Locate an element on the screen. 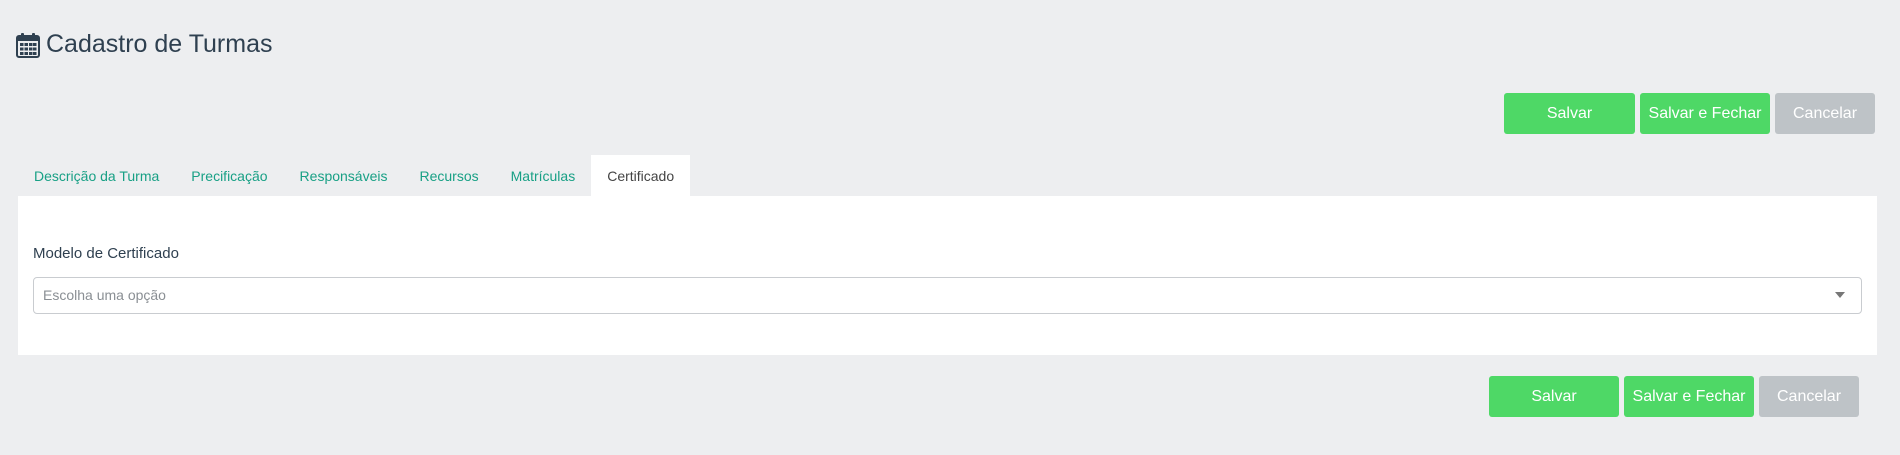 Image resolution: width=1900 pixels, height=455 pixels. save-and-close-button-bottom: Salvar e Fechar is located at coordinates (1689, 396).